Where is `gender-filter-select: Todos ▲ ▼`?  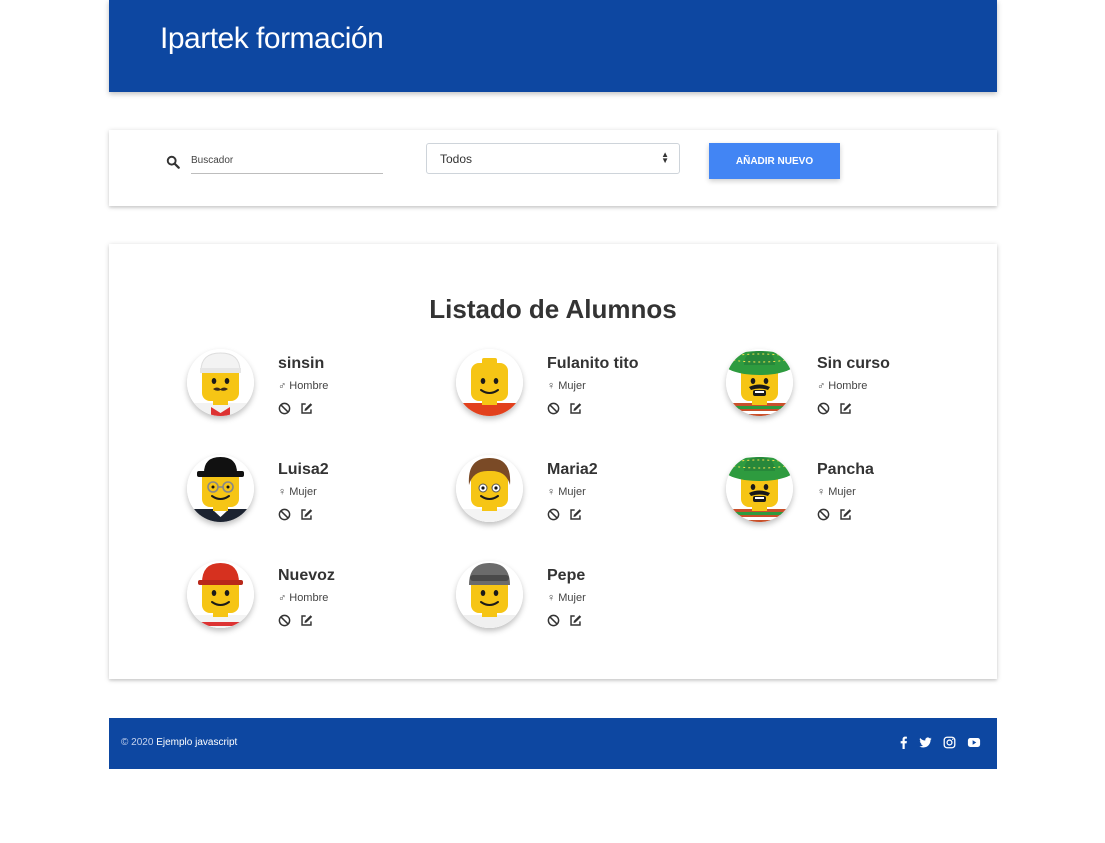 gender-filter-select: Todos ▲ ▼ is located at coordinates (553, 158).